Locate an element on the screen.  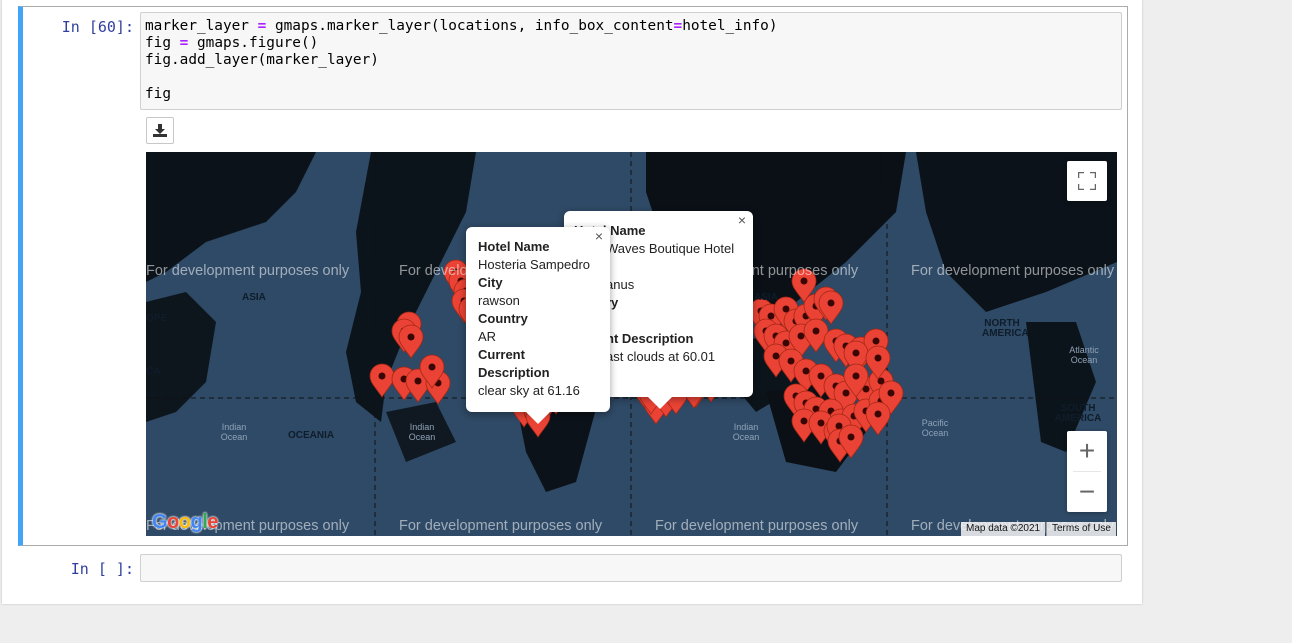
info-value: Hosteria Sampedro is located at coordinates (534, 264).